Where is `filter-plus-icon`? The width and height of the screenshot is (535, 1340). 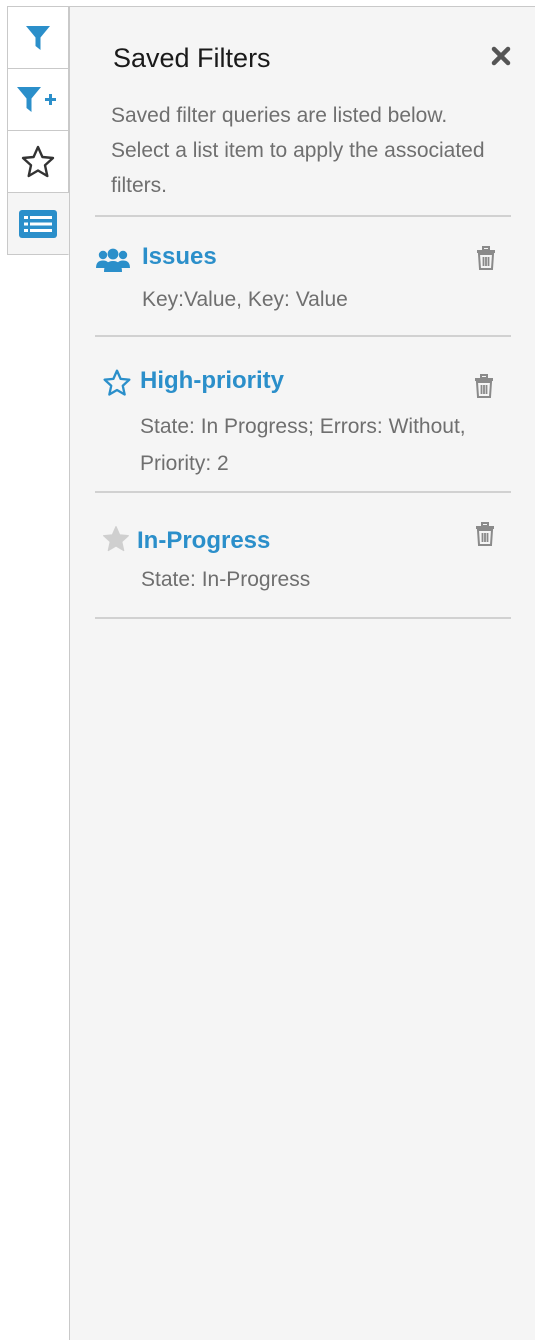 filter-plus-icon is located at coordinates (36, 99).